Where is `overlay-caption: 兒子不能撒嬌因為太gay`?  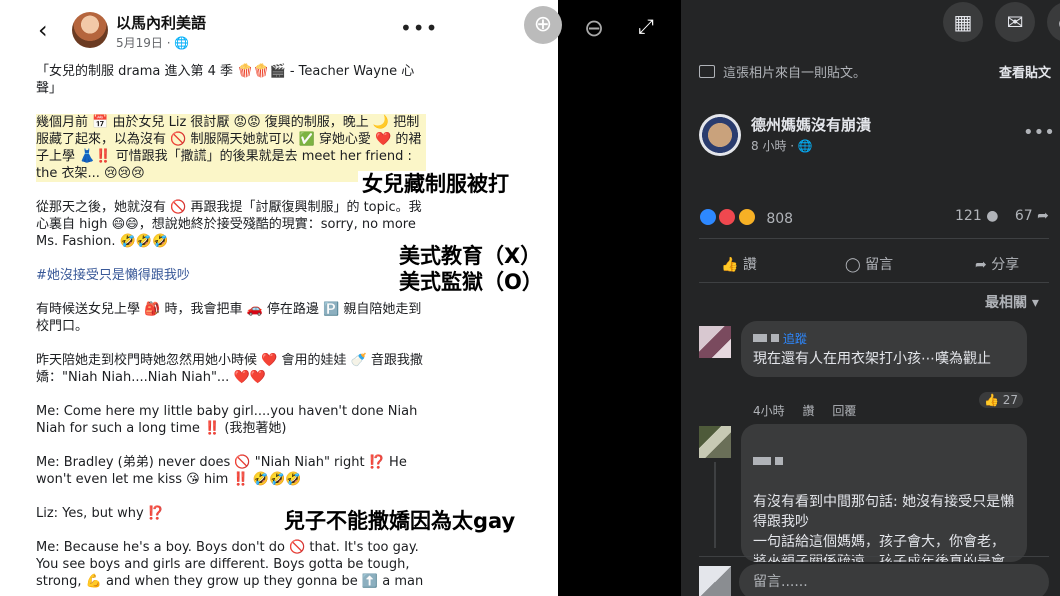 overlay-caption: 兒子不能撒嬌因為太gay is located at coordinates (400, 521).